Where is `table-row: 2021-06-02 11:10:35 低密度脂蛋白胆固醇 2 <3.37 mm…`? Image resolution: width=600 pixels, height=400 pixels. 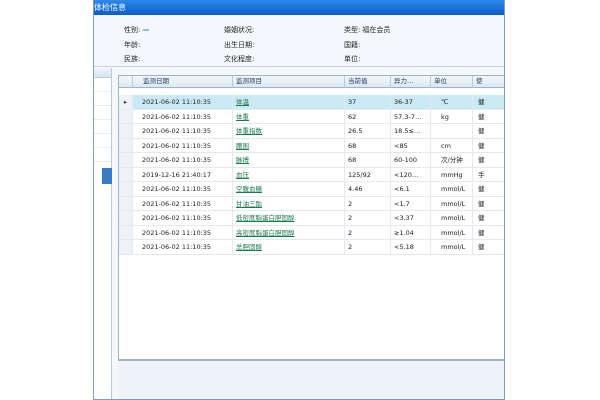
table-row: 2021-06-02 11:10:35 低密度脂蛋白胆固醇 2 <3.37 mm… is located at coordinates (311, 218).